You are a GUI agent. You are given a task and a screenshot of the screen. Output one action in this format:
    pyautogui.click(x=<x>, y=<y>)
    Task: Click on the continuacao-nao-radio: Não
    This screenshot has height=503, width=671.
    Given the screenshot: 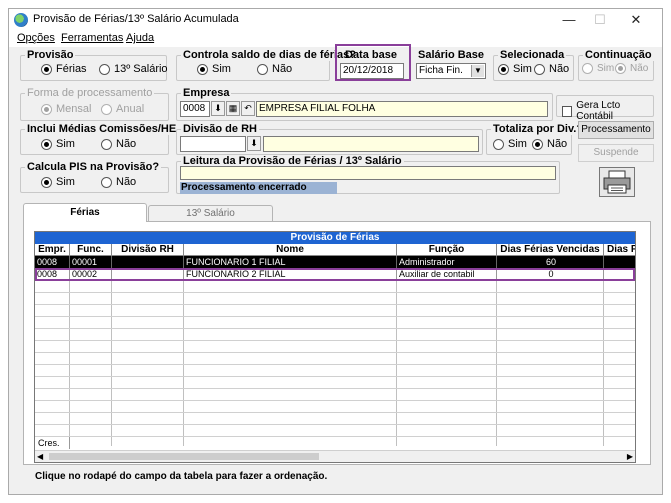 What is the action you would take?
    pyautogui.click(x=631, y=68)
    